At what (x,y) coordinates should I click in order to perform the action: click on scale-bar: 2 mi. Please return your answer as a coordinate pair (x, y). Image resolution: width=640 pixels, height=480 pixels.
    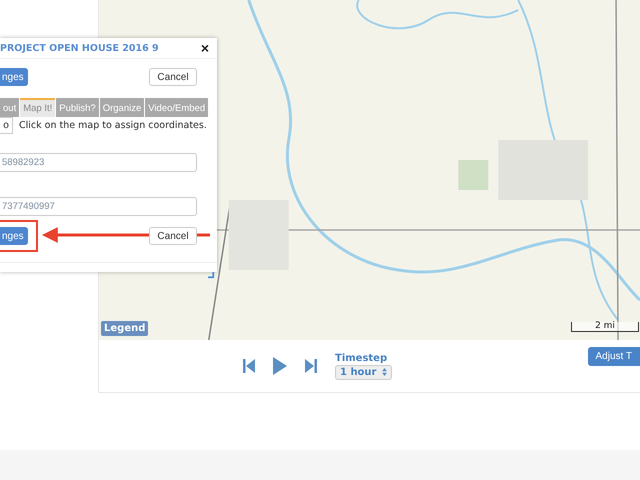
    Looking at the image, I should click on (605, 327).